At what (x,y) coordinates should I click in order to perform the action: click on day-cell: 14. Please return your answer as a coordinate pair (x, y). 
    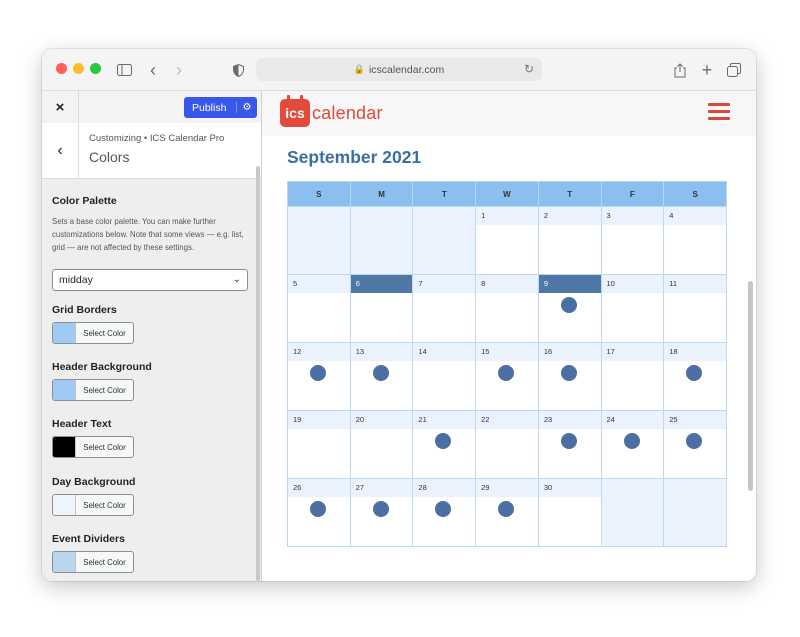
    Looking at the image, I should click on (444, 376).